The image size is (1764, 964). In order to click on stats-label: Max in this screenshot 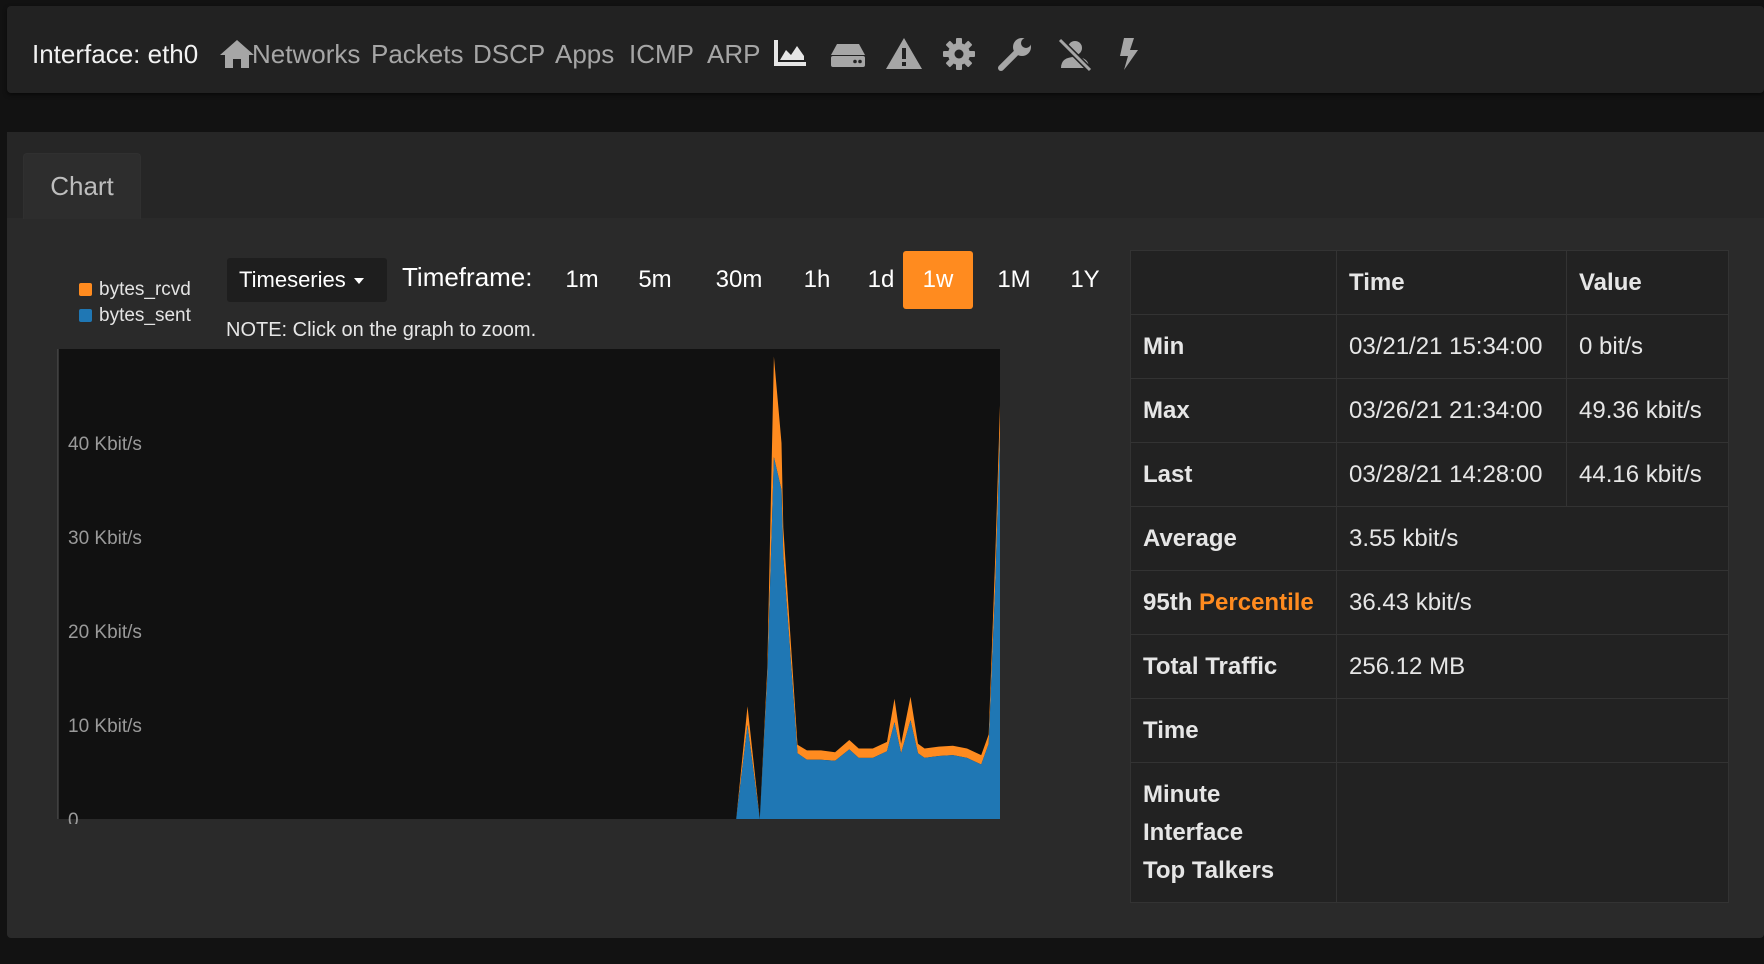, I will do `click(1233, 410)`.